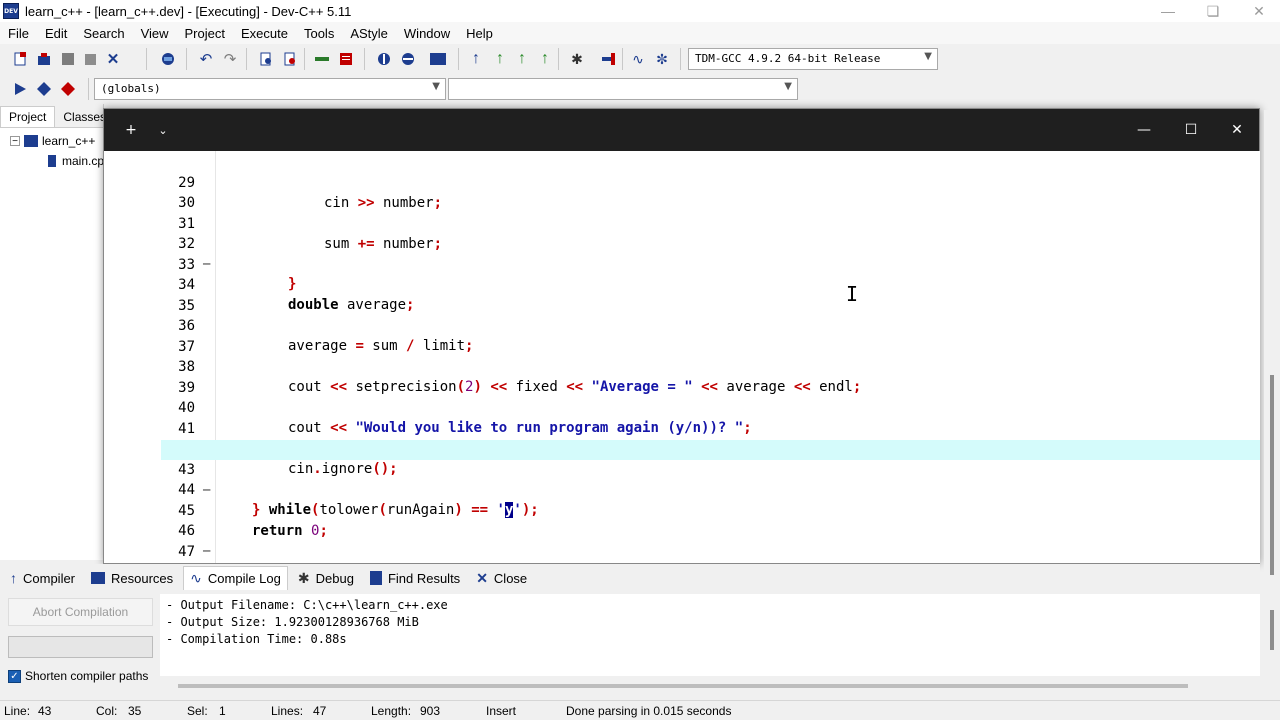  What do you see at coordinates (1272, 630) in the screenshot?
I see `scrollbar-thumb-lower` at bounding box center [1272, 630].